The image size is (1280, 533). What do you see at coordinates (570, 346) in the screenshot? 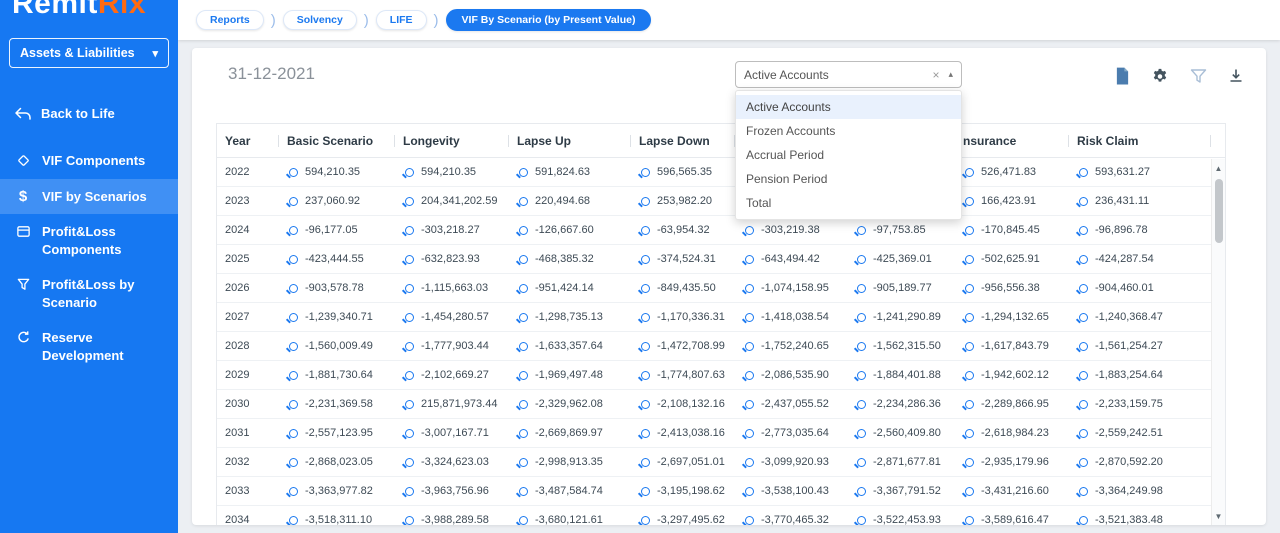
I see `value-cell: -1,633,357.64` at bounding box center [570, 346].